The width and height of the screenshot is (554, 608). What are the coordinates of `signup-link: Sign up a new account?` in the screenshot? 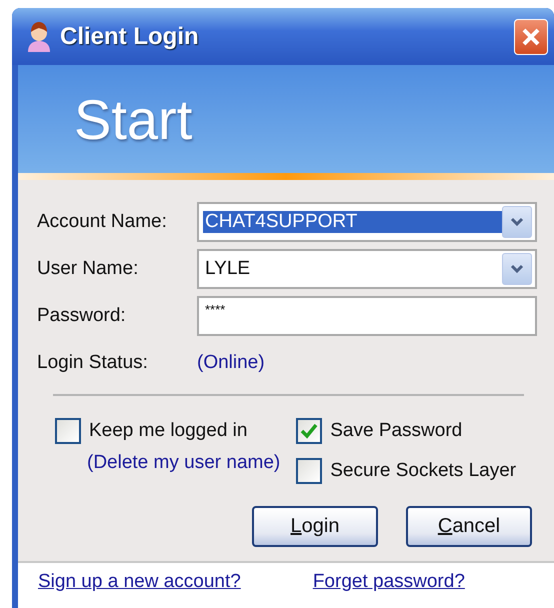 It's located at (139, 584).